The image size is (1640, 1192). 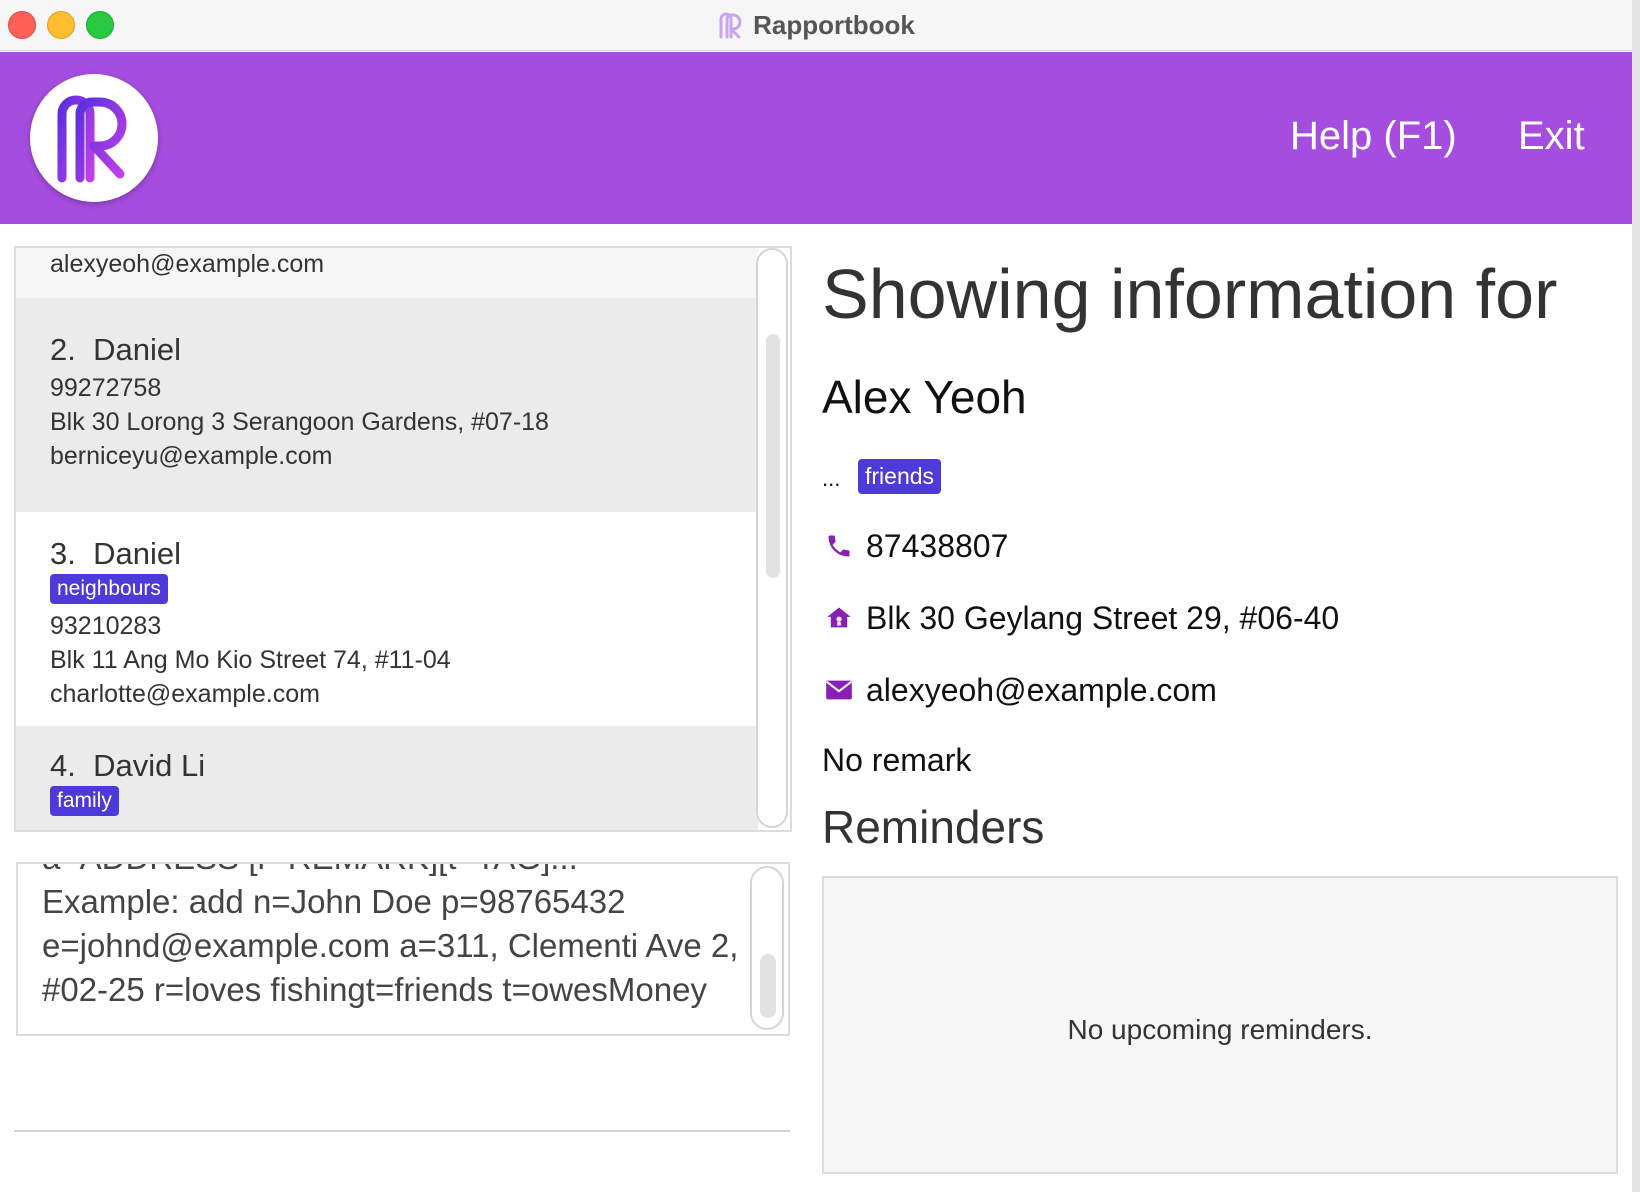 What do you see at coordinates (63, 553) in the screenshot?
I see `person-card-index: 3.` at bounding box center [63, 553].